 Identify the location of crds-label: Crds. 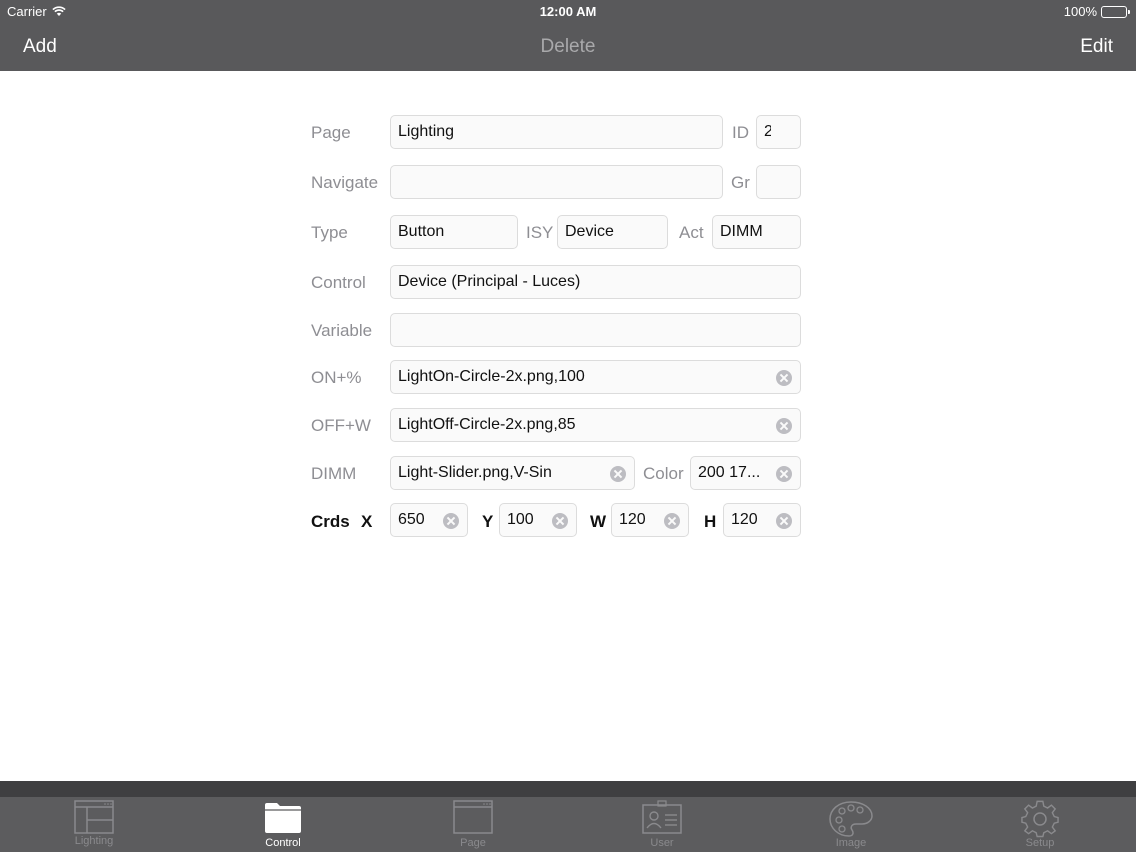
(330, 521).